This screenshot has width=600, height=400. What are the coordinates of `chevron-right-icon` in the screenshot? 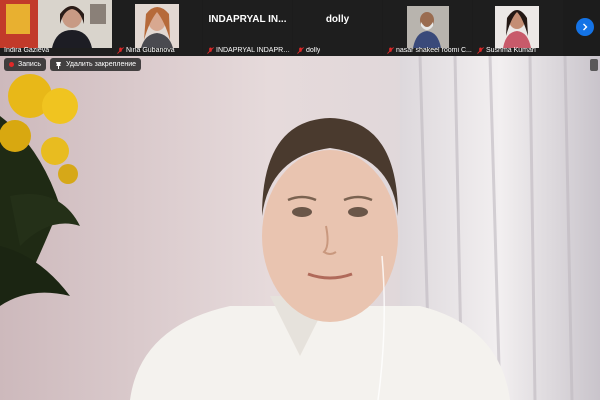 It's located at (585, 27).